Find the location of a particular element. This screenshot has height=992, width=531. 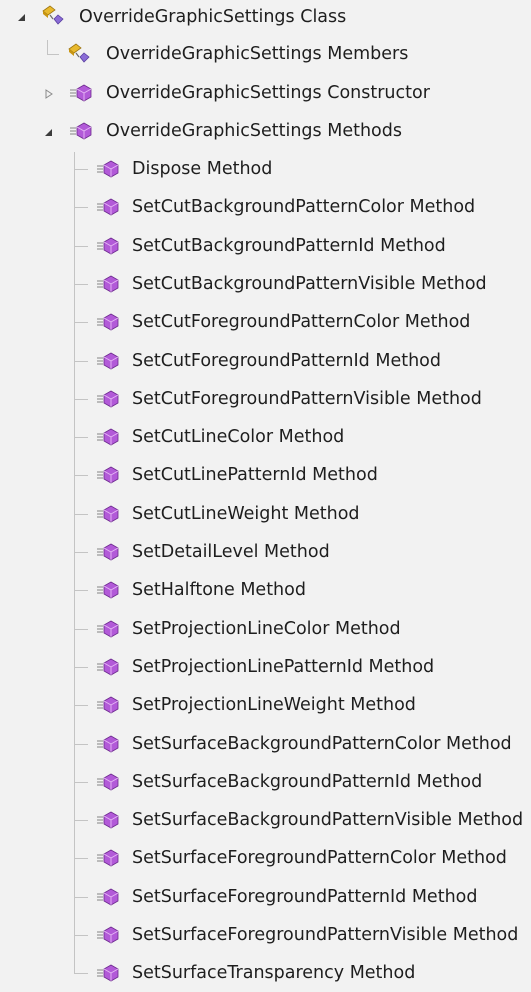

methods-label: OverrideGraphicSettings Methods is located at coordinates (254, 131).